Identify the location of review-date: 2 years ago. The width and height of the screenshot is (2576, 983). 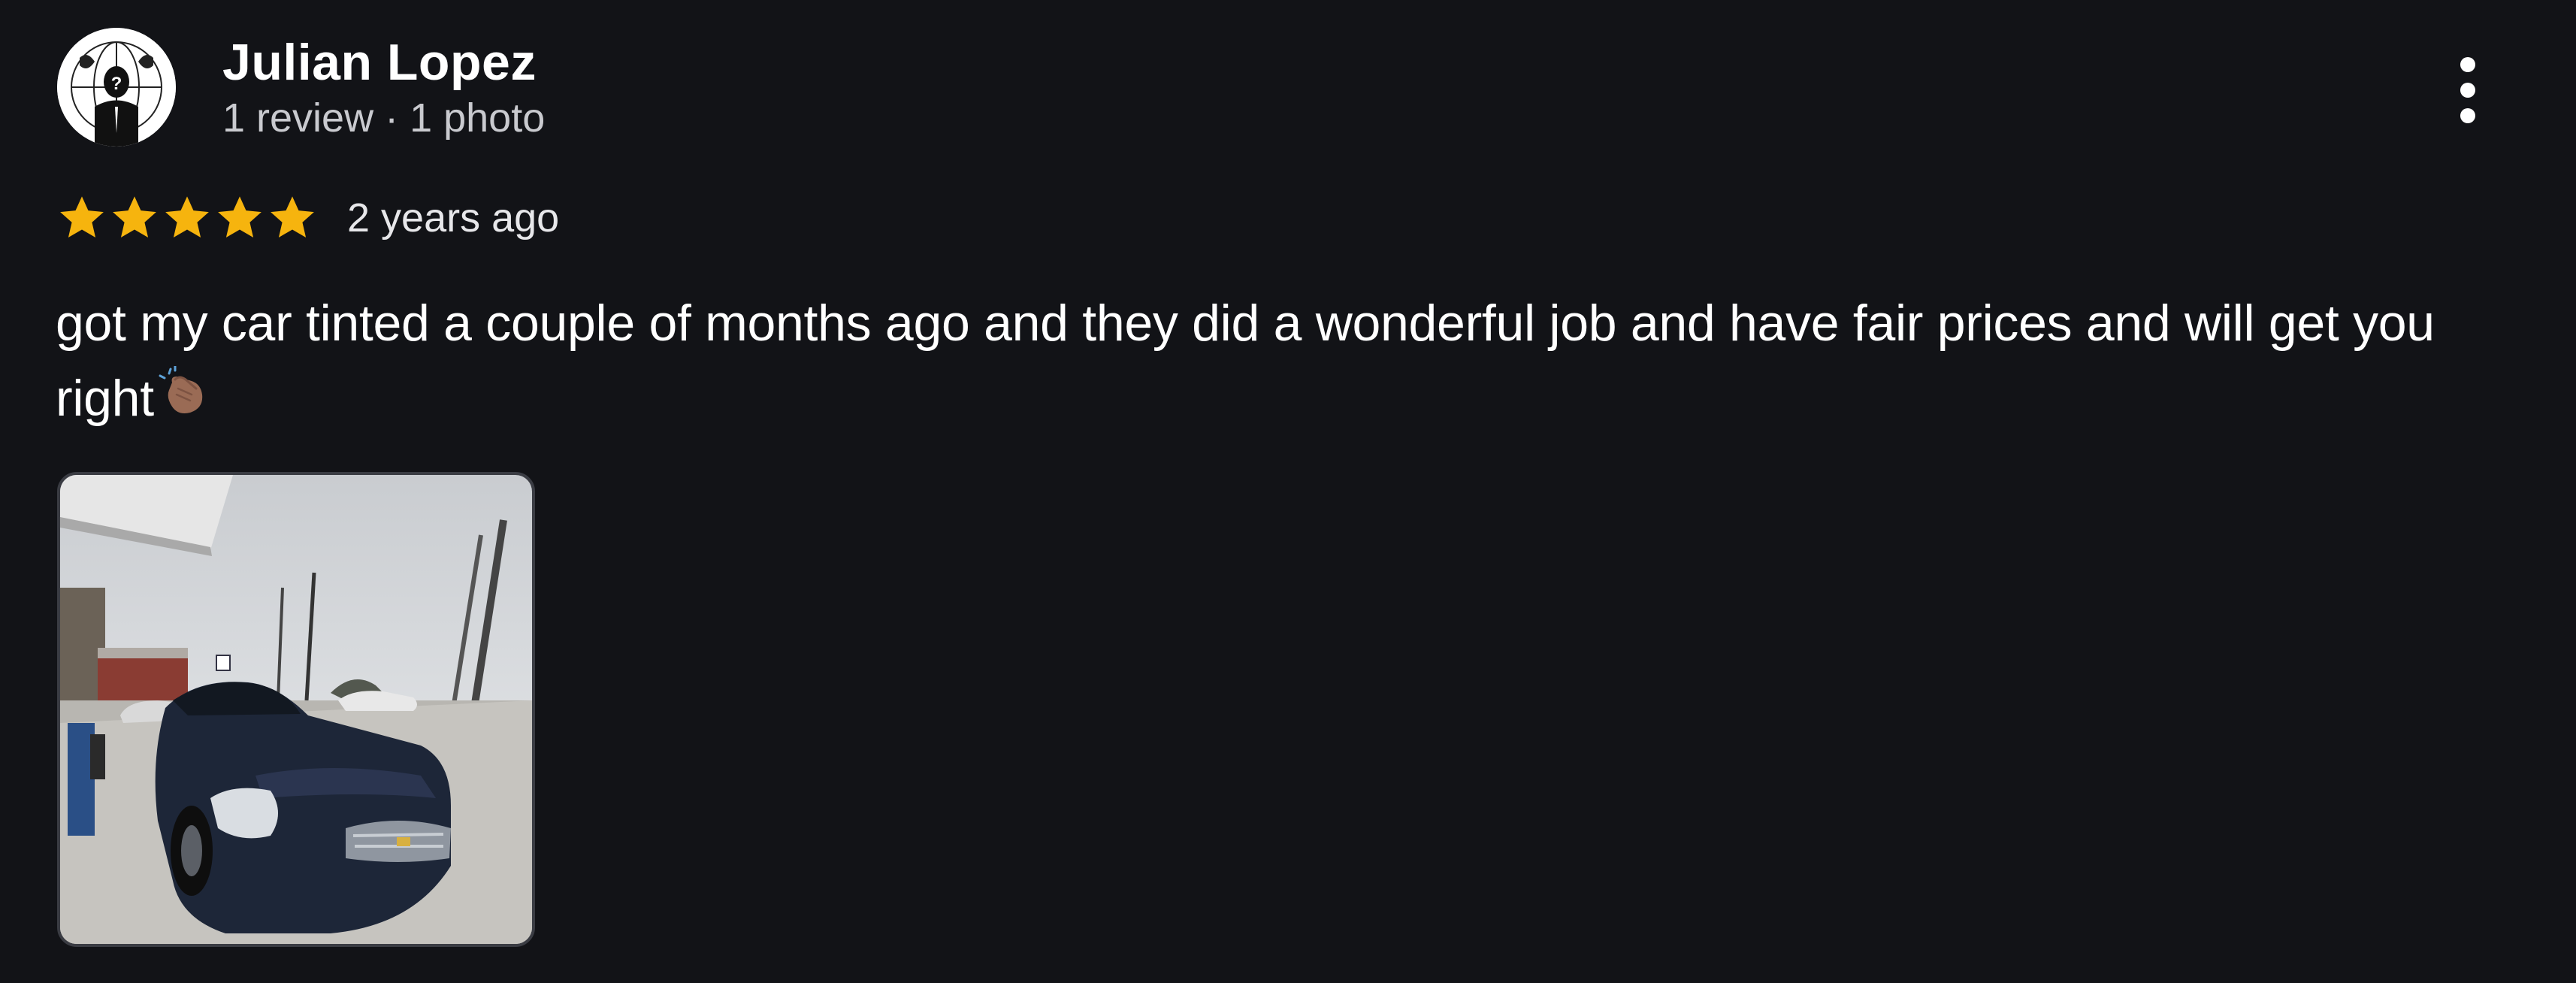
(454, 217).